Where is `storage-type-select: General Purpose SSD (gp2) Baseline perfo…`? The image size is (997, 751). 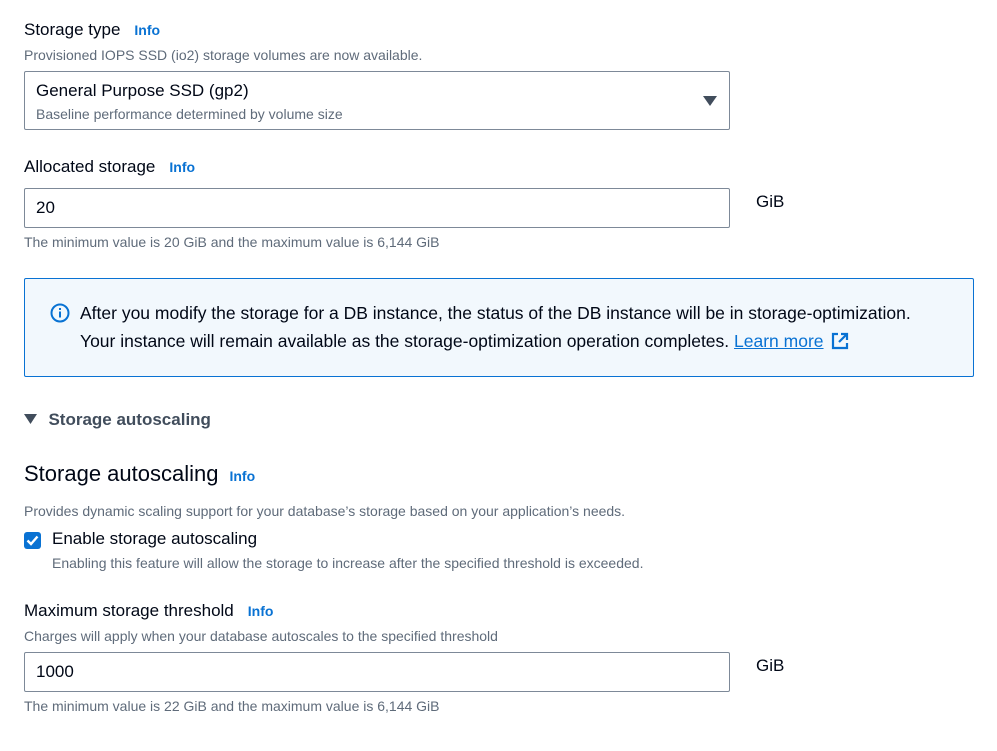 storage-type-select: General Purpose SSD (gp2) Baseline perfo… is located at coordinates (377, 100).